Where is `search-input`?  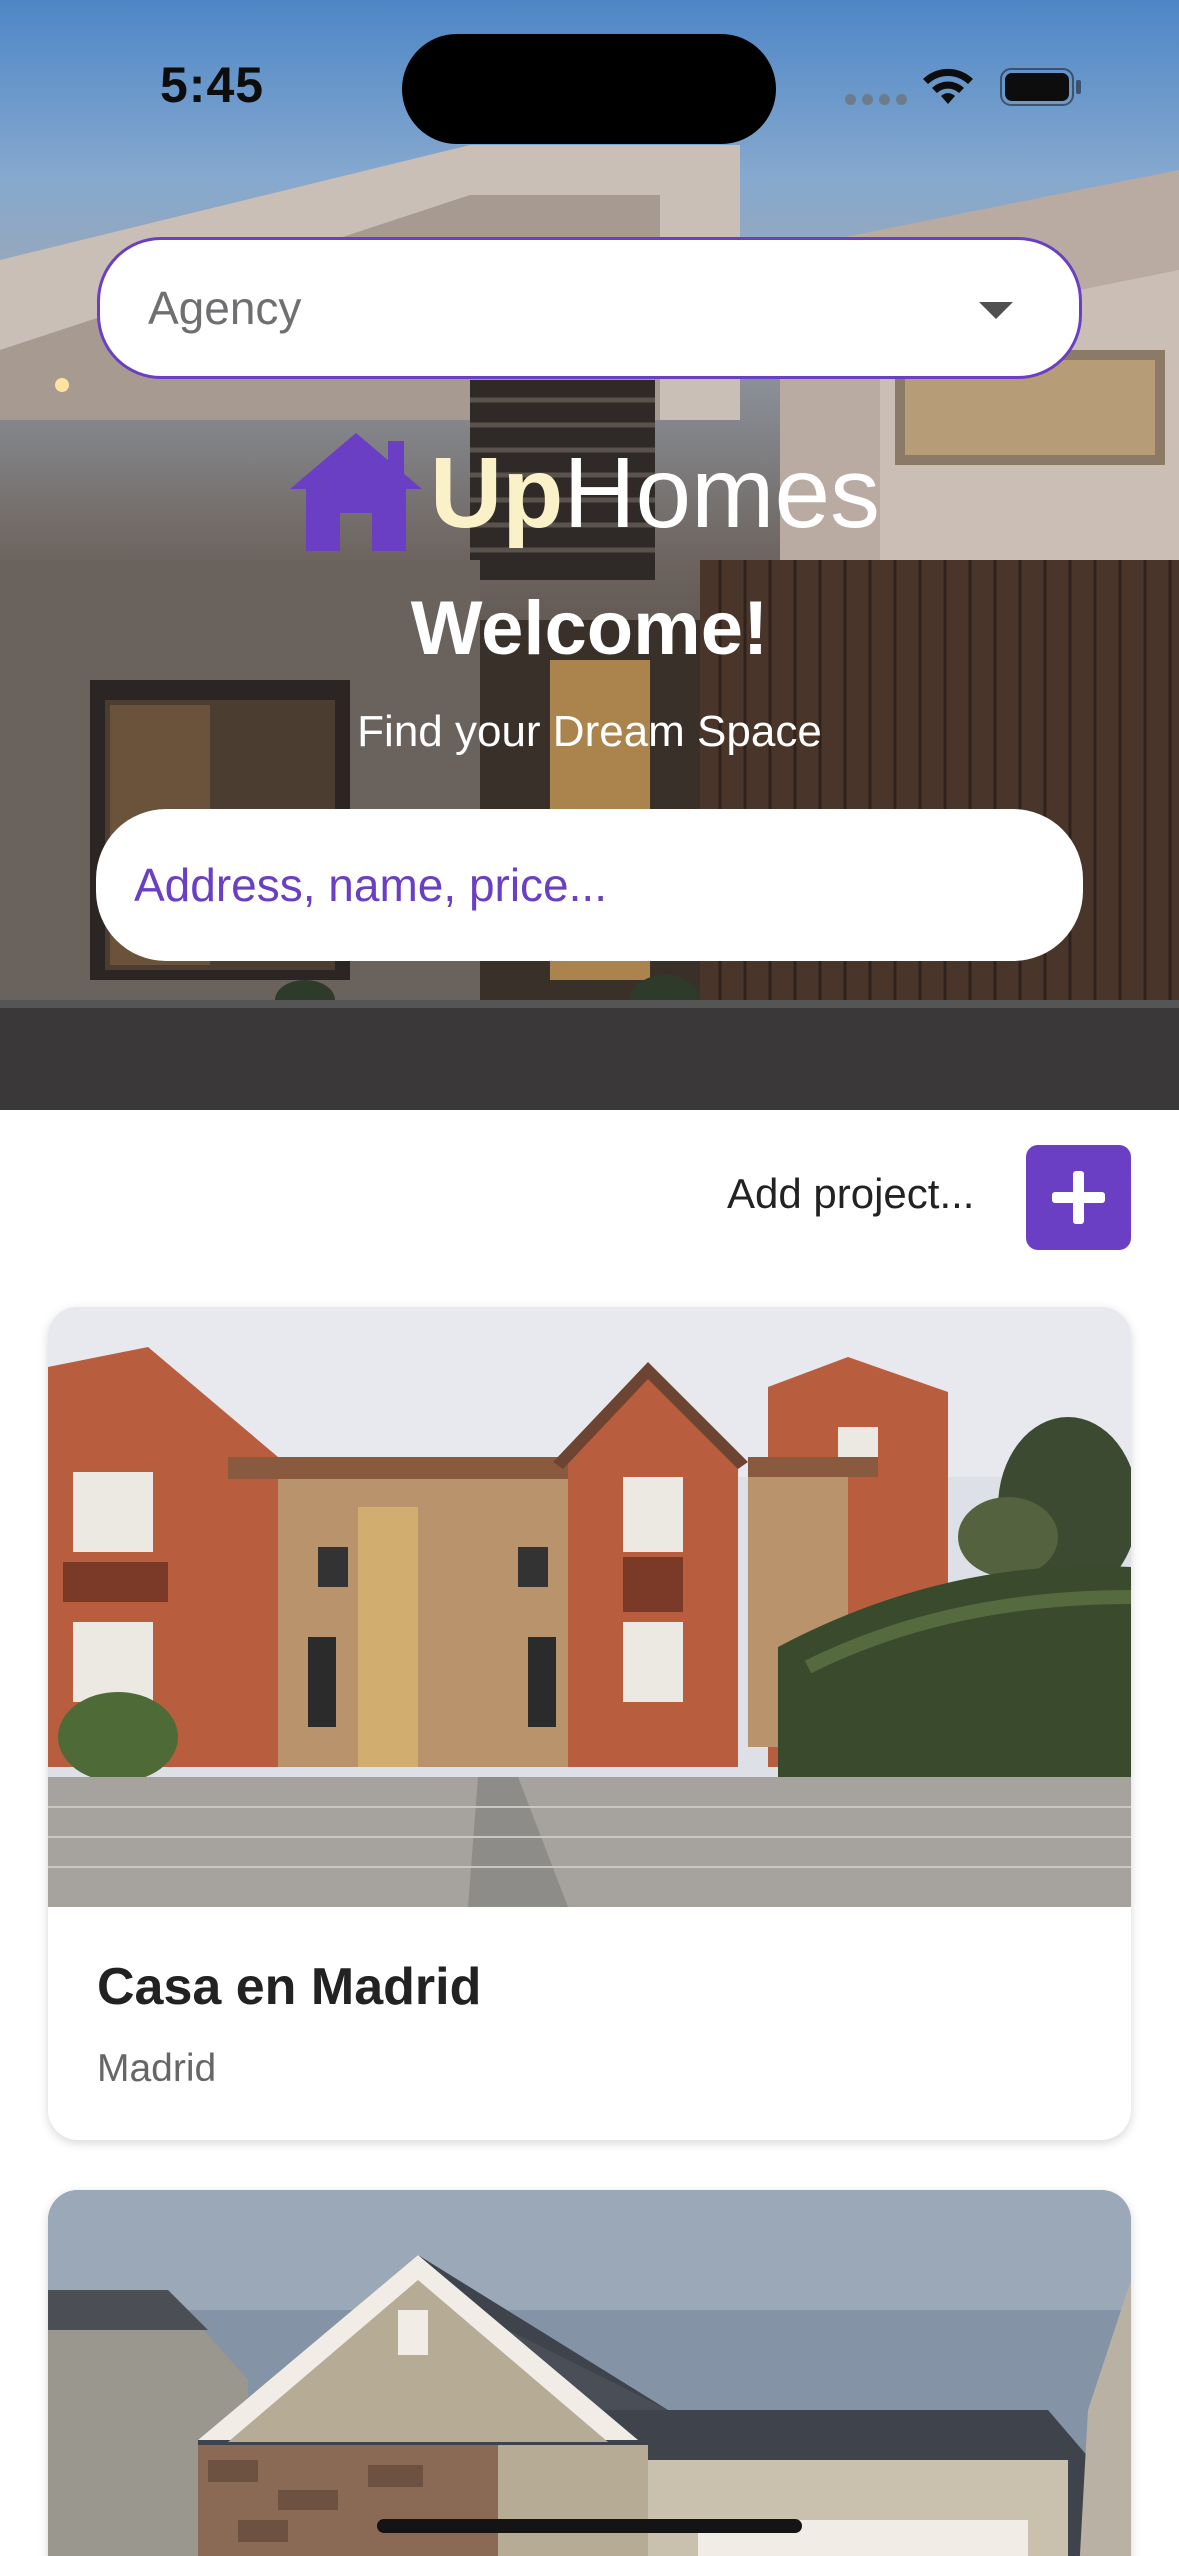
search-input is located at coordinates (584, 885).